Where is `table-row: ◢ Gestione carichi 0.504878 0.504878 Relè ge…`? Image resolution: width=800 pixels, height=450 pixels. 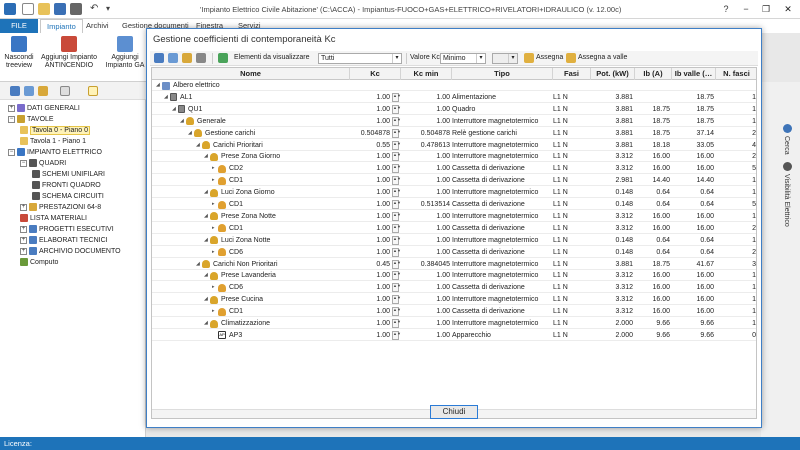
table-row: ◢ Gestione carichi 0.504878 0.504878 Relè ge… is located at coordinates (454, 133).